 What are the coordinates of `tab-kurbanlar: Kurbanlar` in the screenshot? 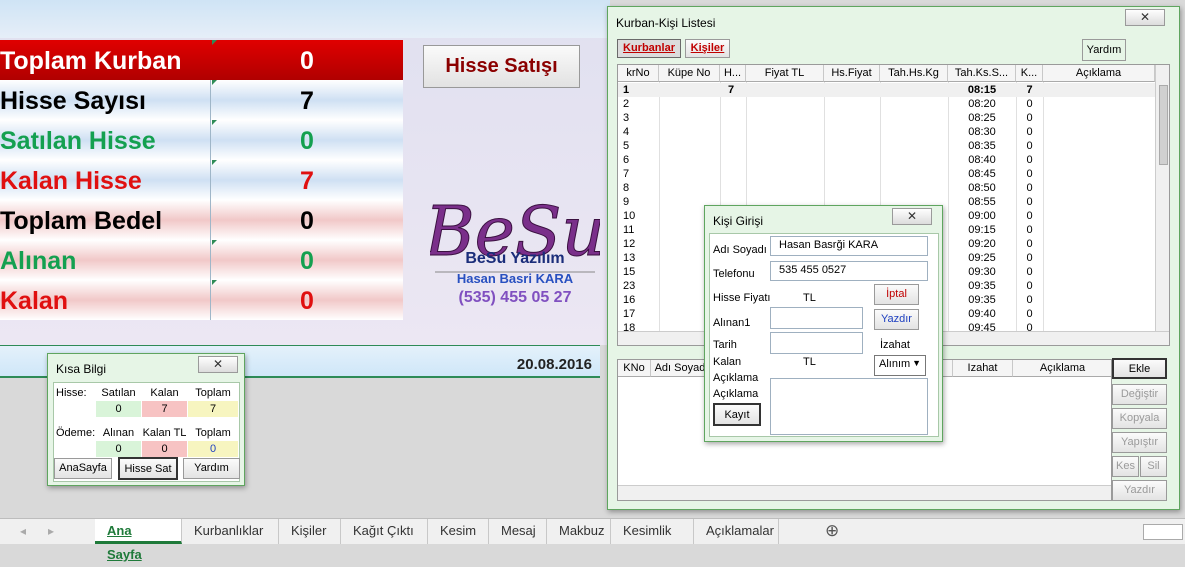 It's located at (649, 48).